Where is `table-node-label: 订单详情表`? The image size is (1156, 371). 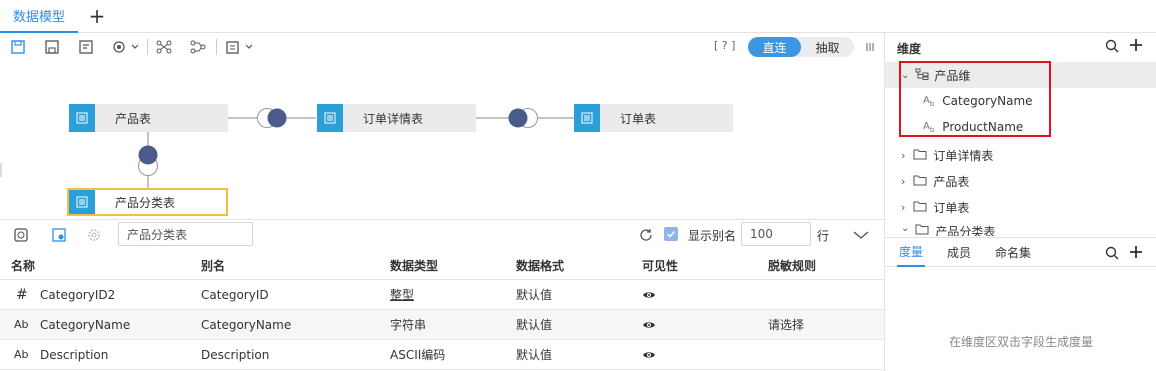 table-node-label: 订单详情表 is located at coordinates (393, 118).